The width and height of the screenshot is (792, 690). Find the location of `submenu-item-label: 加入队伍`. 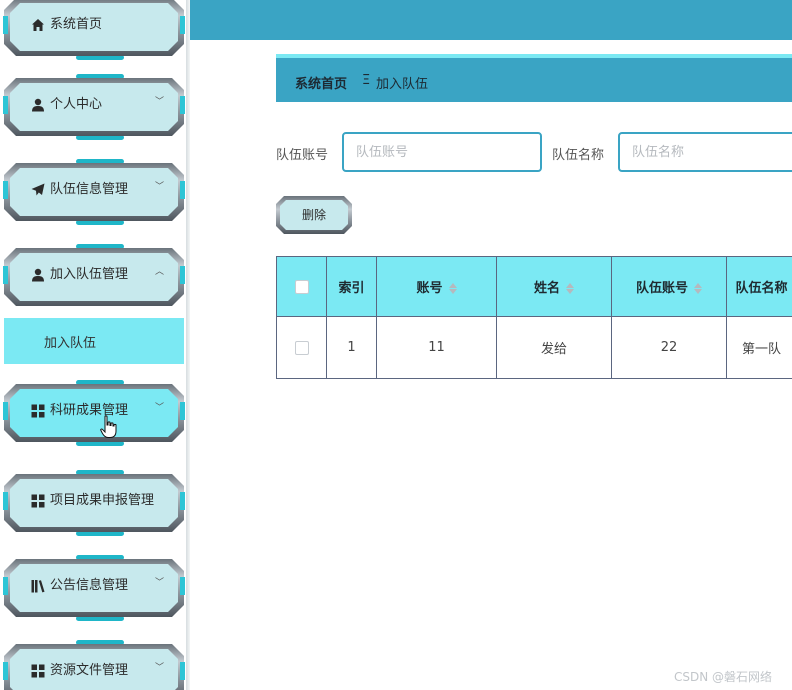

submenu-item-label: 加入队伍 is located at coordinates (70, 343).